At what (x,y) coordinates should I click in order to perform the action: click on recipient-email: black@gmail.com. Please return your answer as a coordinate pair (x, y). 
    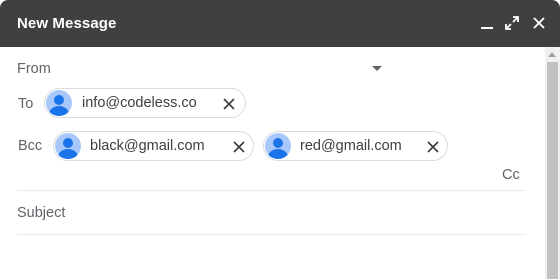
    Looking at the image, I should click on (147, 146).